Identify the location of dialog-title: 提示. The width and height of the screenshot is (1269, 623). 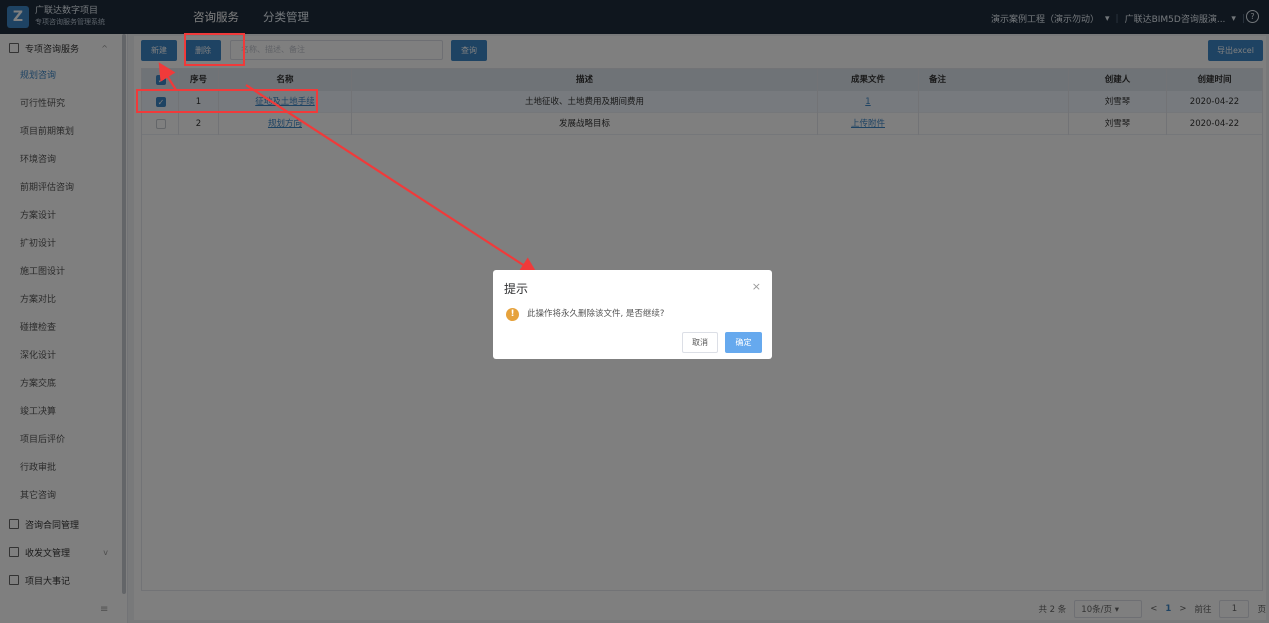
(516, 289).